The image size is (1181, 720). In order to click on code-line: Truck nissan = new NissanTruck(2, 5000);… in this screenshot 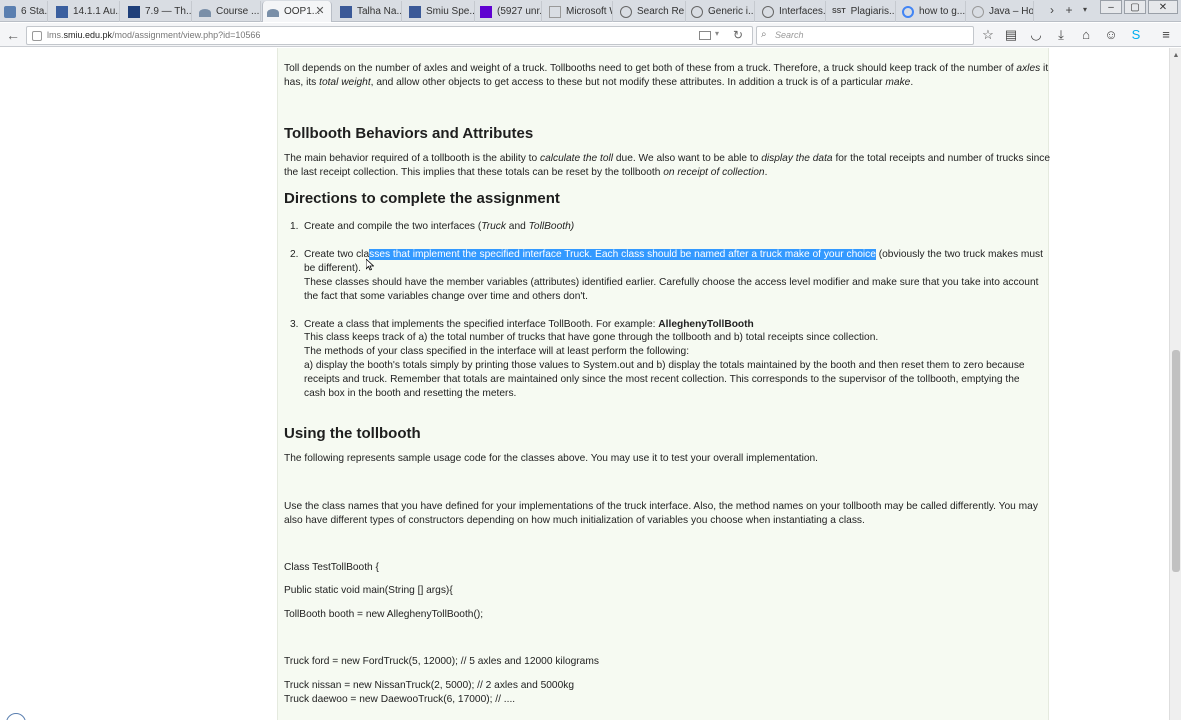, I will do `click(429, 685)`.